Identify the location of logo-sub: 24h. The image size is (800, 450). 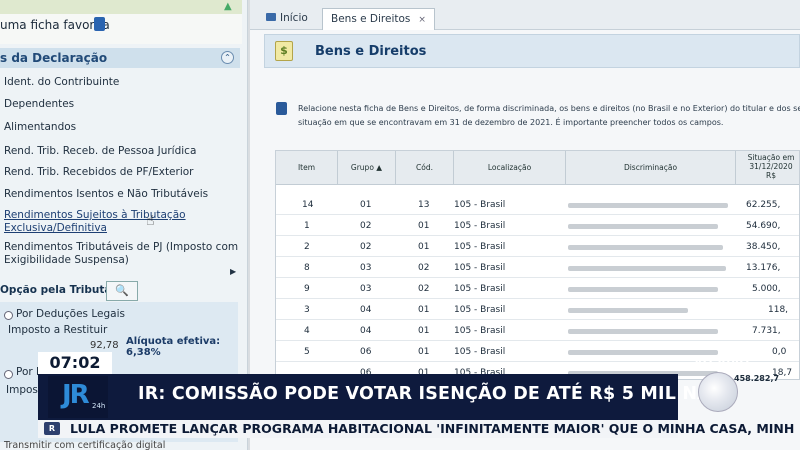
(99, 406).